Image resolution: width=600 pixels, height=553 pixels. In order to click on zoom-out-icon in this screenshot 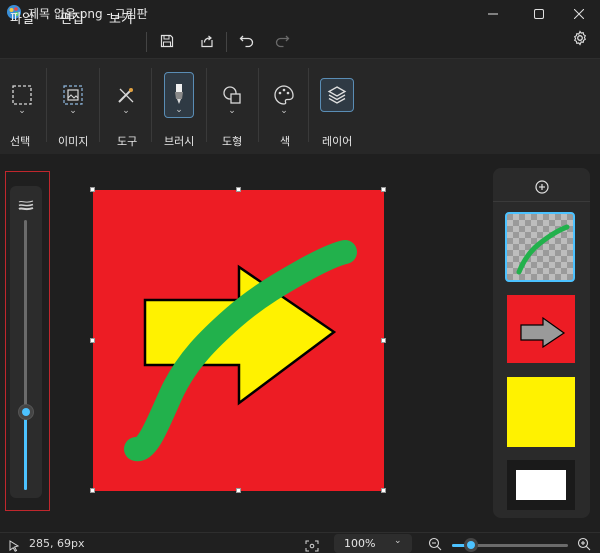, I will do `click(435, 544)`.